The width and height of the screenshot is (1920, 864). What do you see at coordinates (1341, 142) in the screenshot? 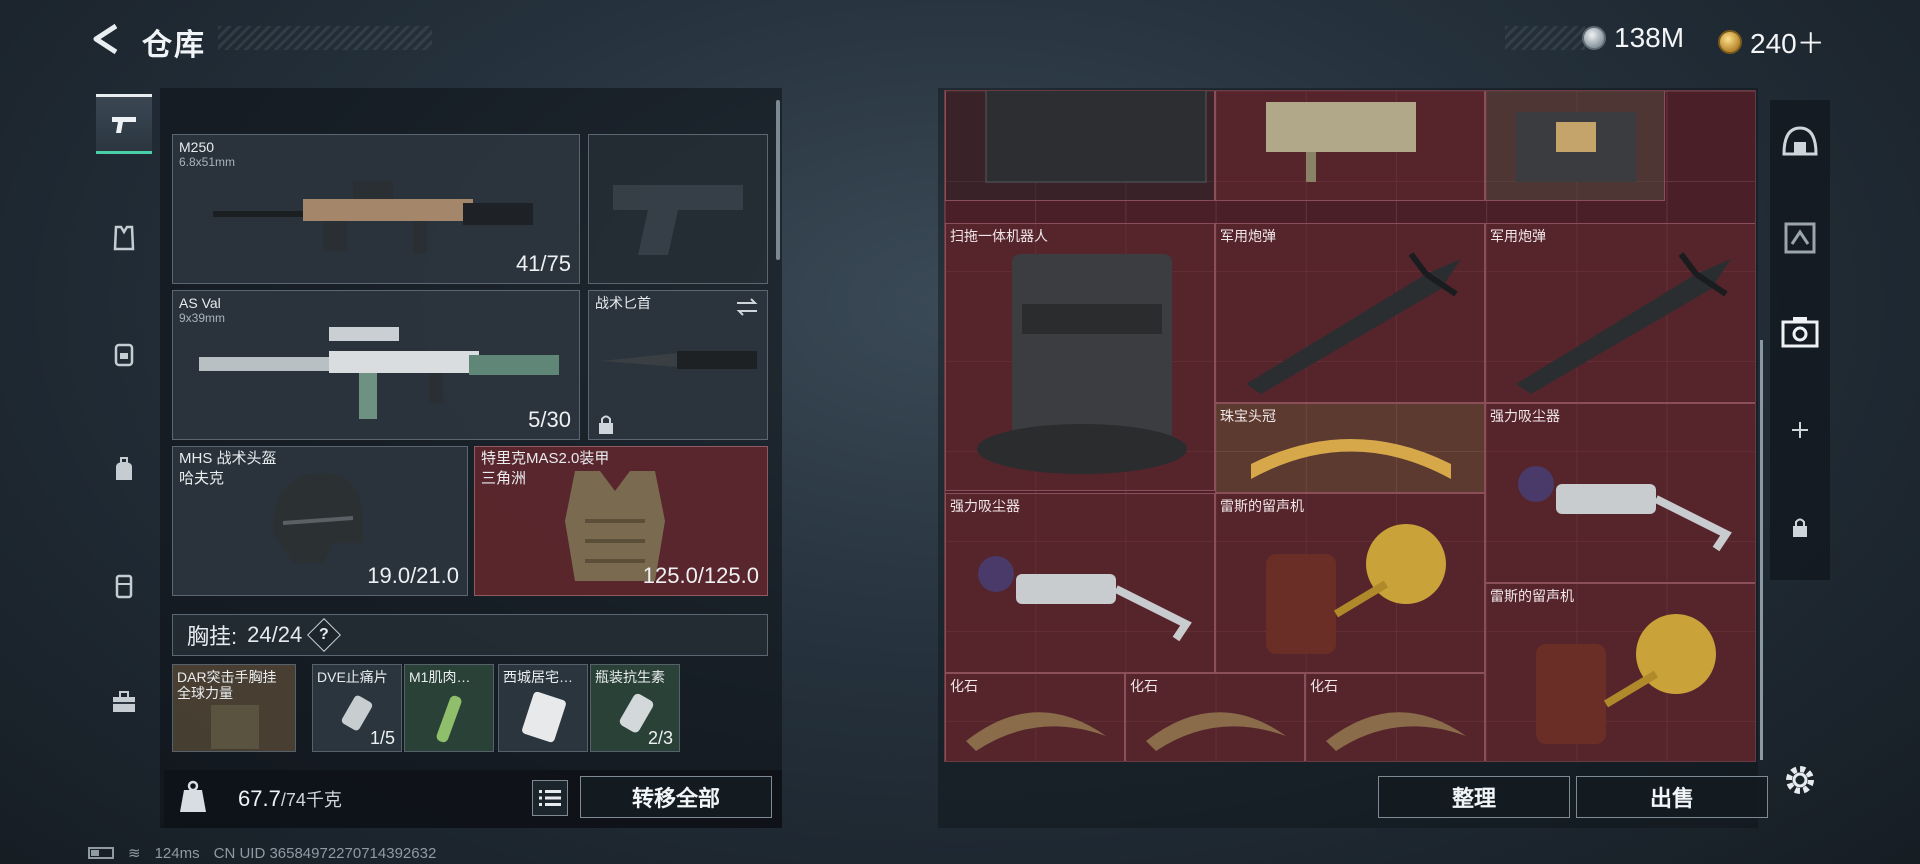
I see `tank-model-icon` at bounding box center [1341, 142].